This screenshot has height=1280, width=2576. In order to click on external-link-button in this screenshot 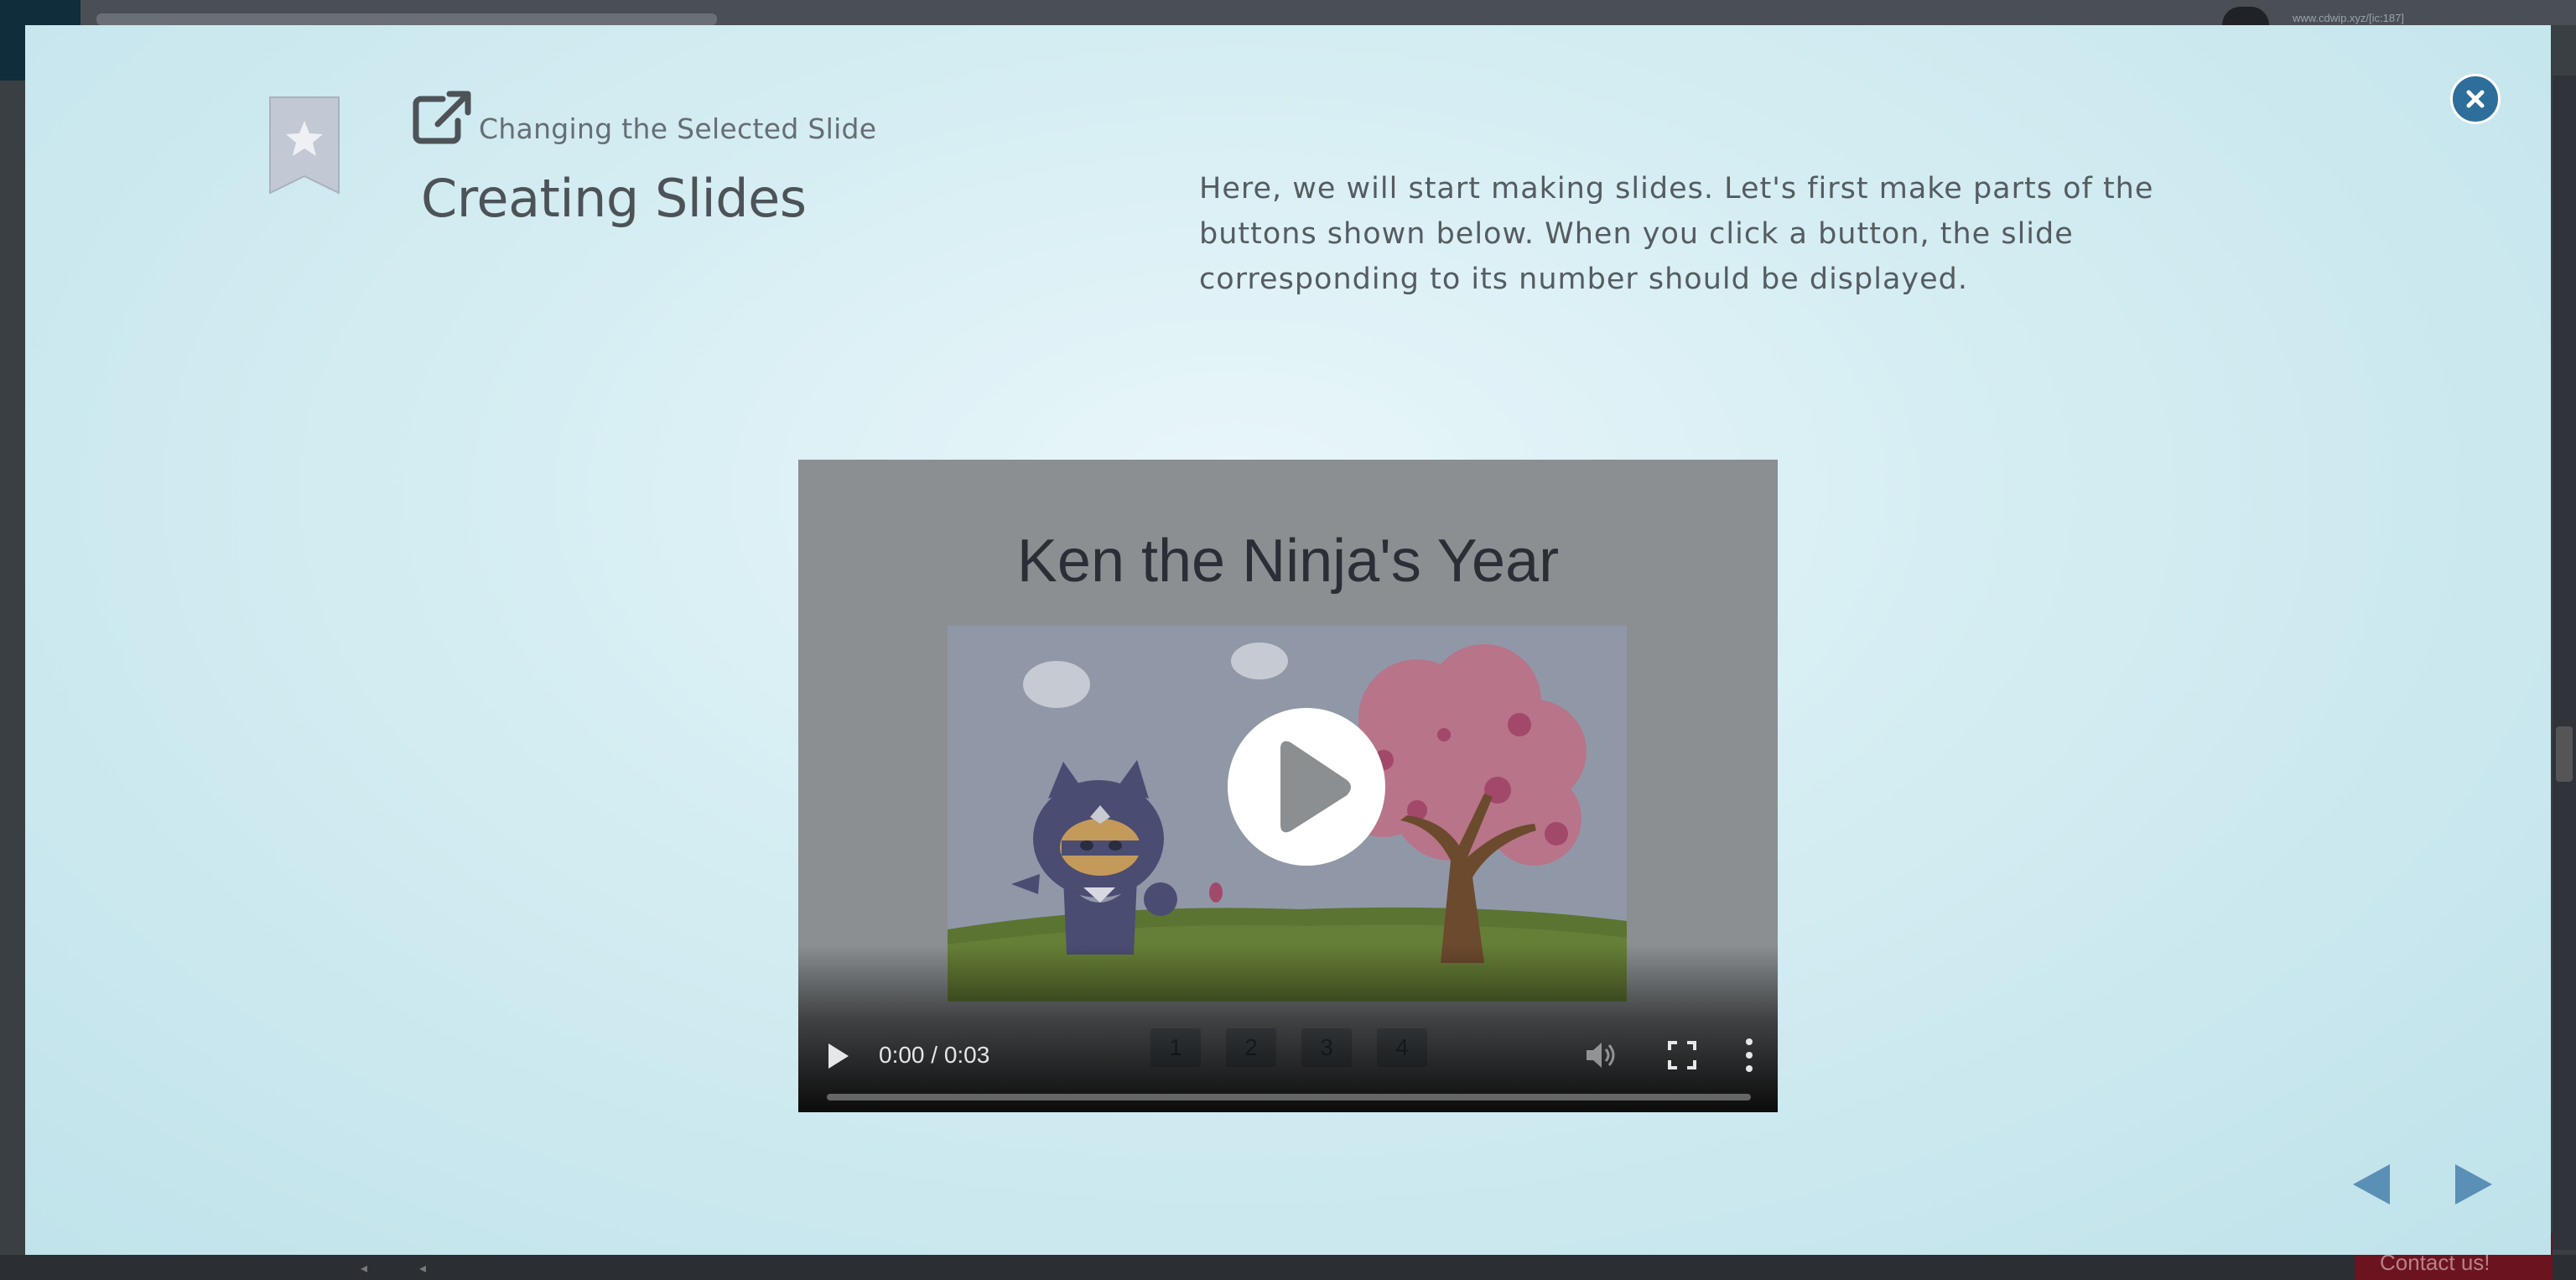, I will do `click(442, 117)`.